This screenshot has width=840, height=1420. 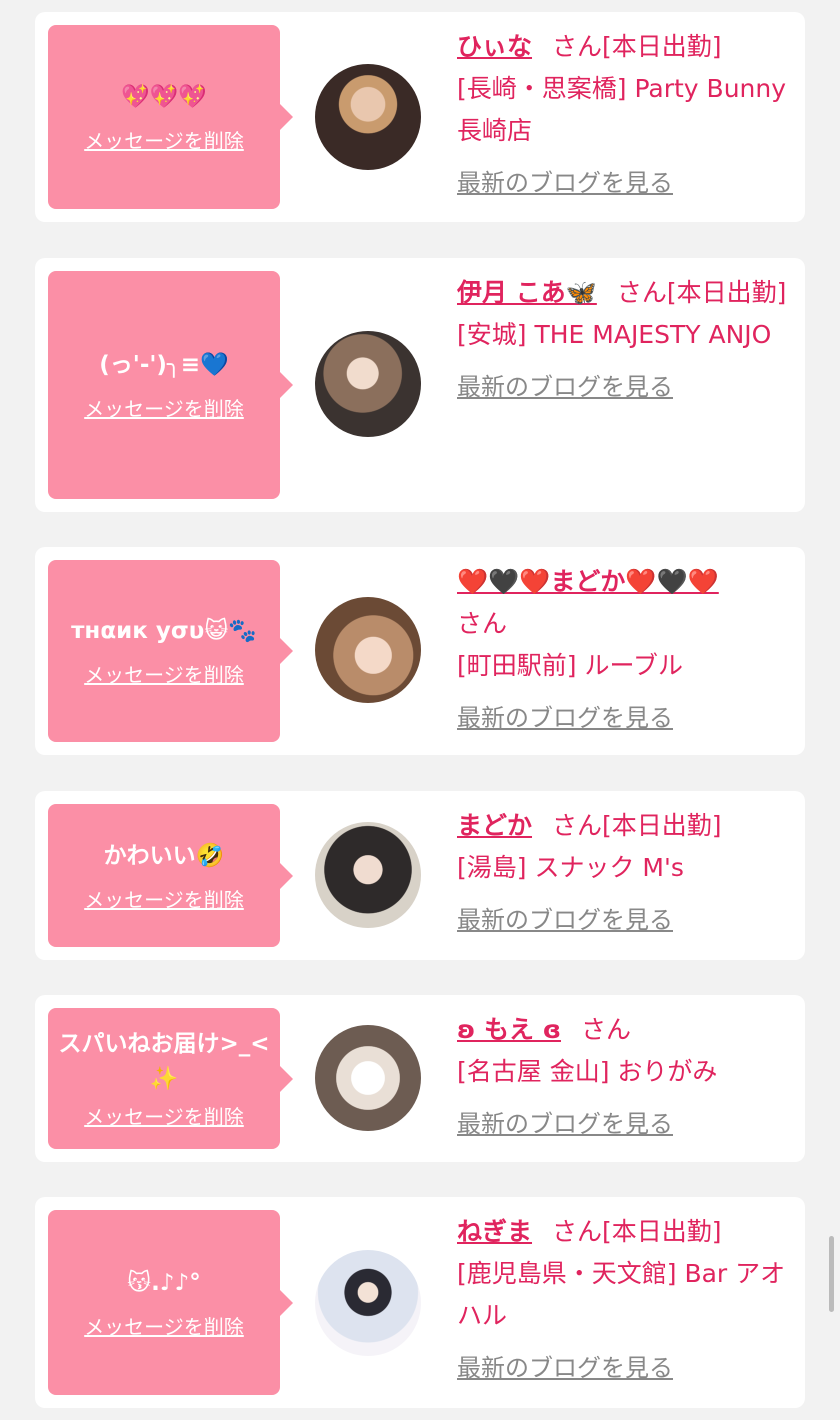 I want to click on message-text: тнαик уσυ😺🐾, so click(x=164, y=631).